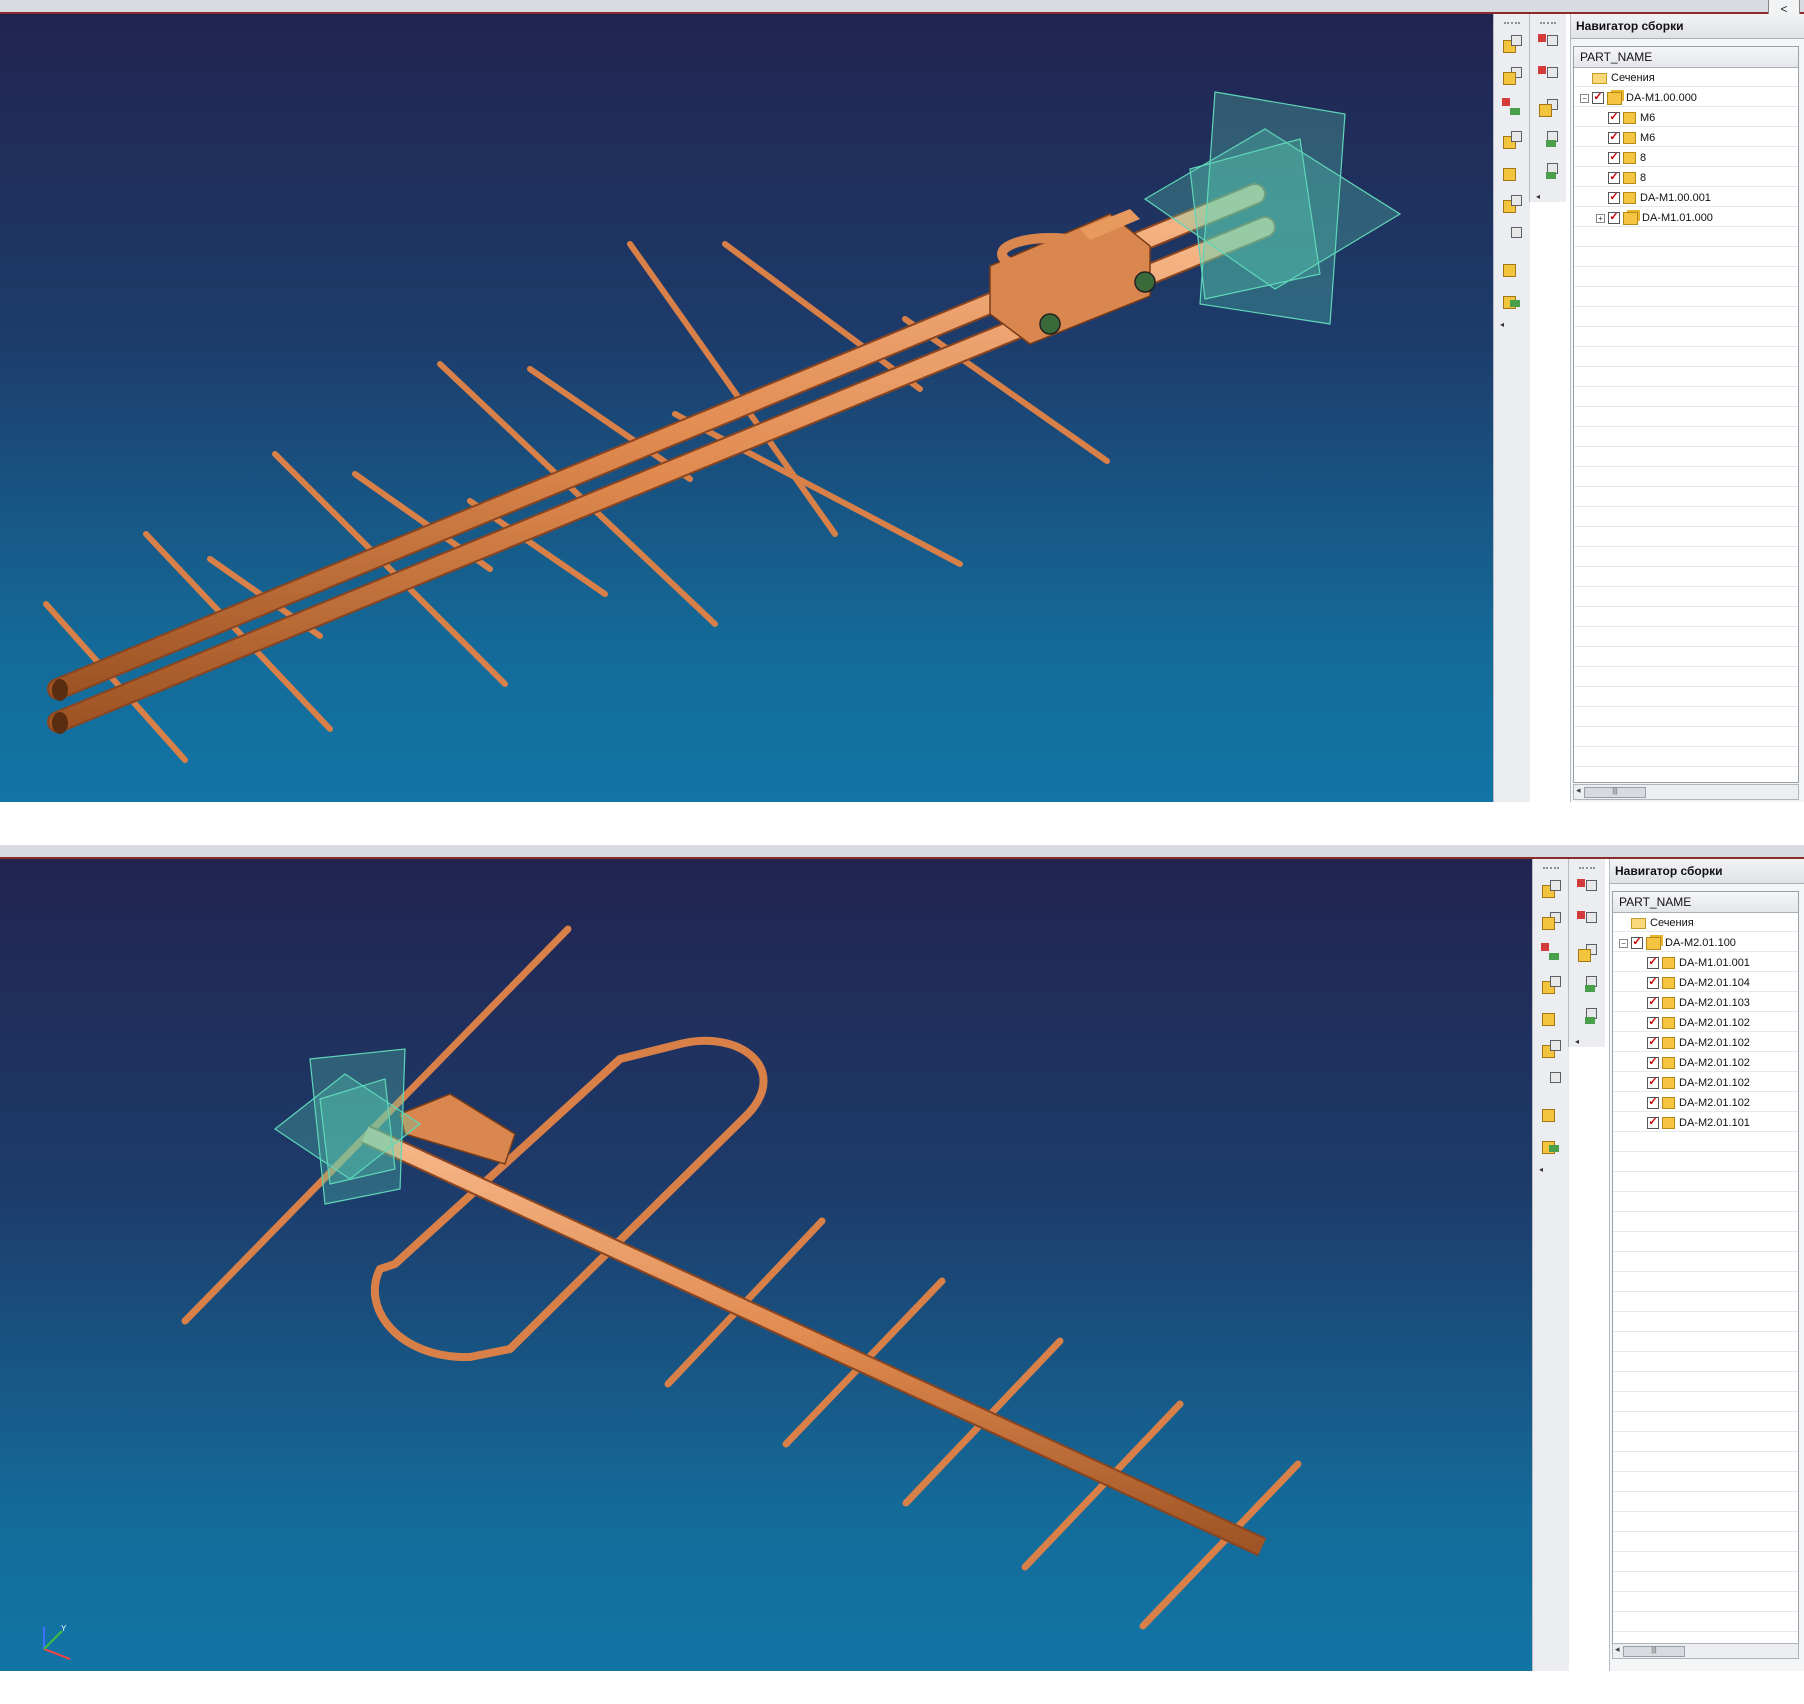 This screenshot has height=1704, width=1804. Describe the element at coordinates (1272, 208) in the screenshot. I see `datum-planes` at that location.